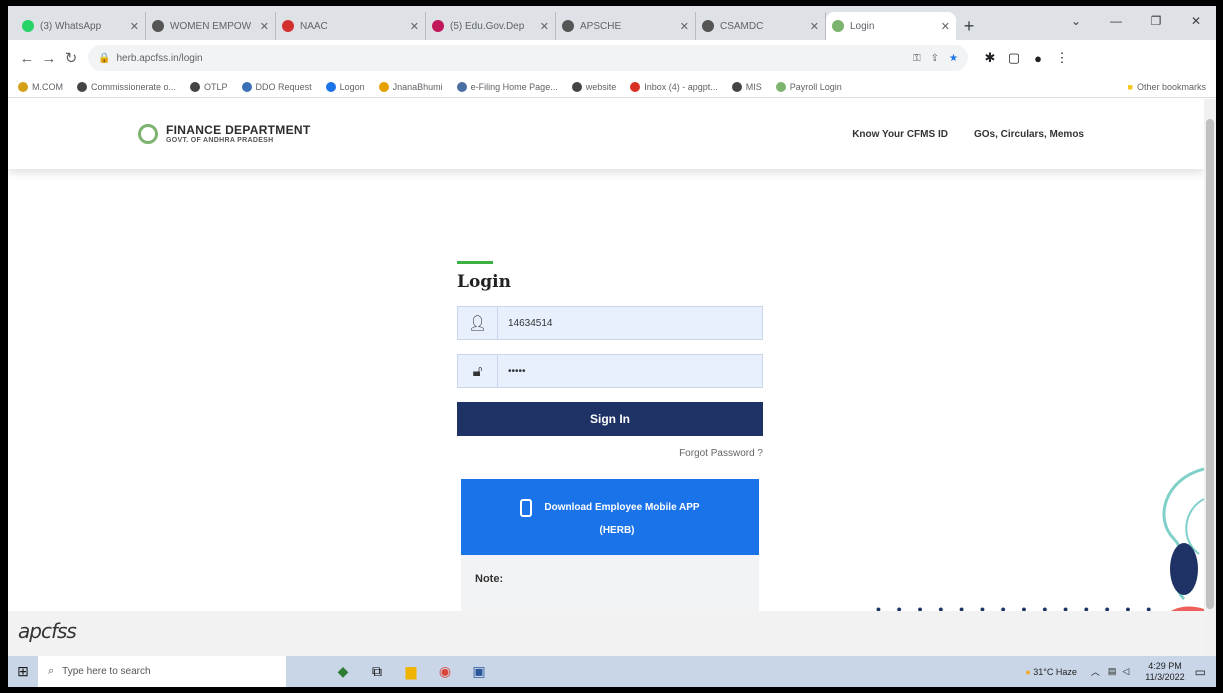 Image resolution: width=1223 pixels, height=693 pixels. Describe the element at coordinates (610, 517) in the screenshot. I see `download-app-banner: Download Employee Mobile APP (HERB)` at that location.